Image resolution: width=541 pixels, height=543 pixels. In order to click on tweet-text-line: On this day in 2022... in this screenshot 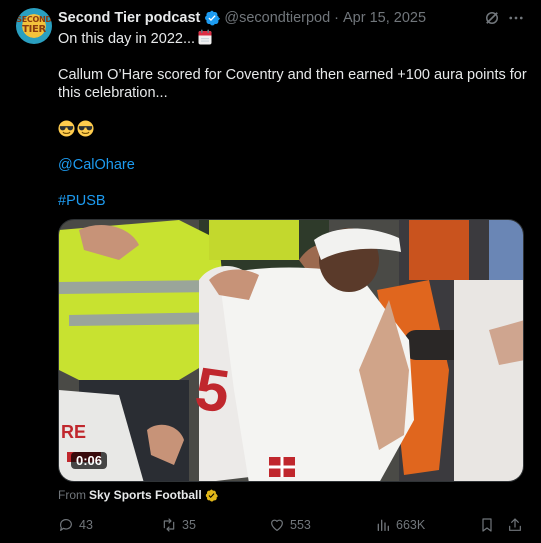, I will do `click(293, 38)`.